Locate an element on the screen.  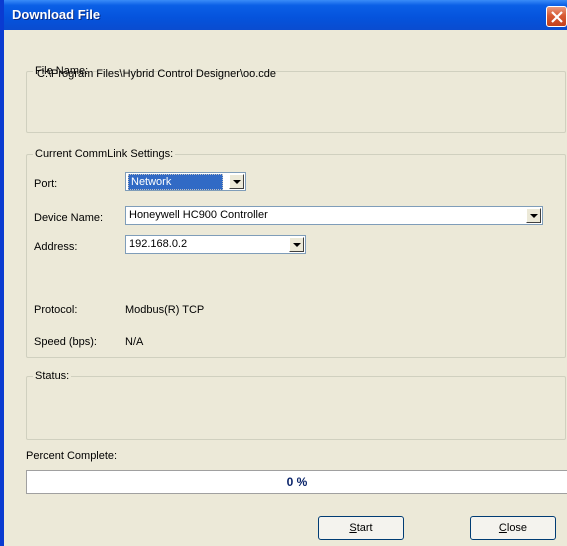
speed-label: Speed (bps): is located at coordinates (65, 342).